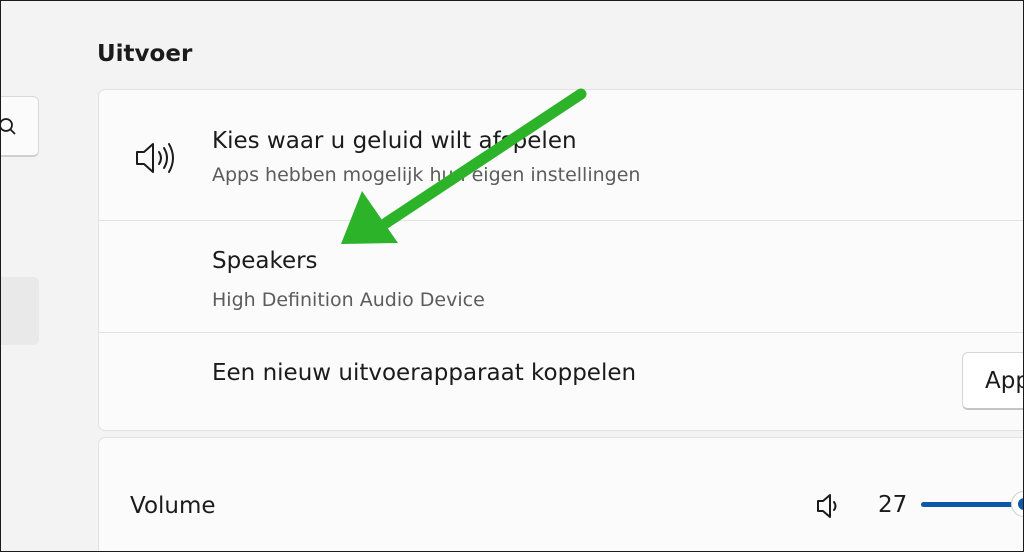  What do you see at coordinates (829, 506) in the screenshot?
I see `volume-icon` at bounding box center [829, 506].